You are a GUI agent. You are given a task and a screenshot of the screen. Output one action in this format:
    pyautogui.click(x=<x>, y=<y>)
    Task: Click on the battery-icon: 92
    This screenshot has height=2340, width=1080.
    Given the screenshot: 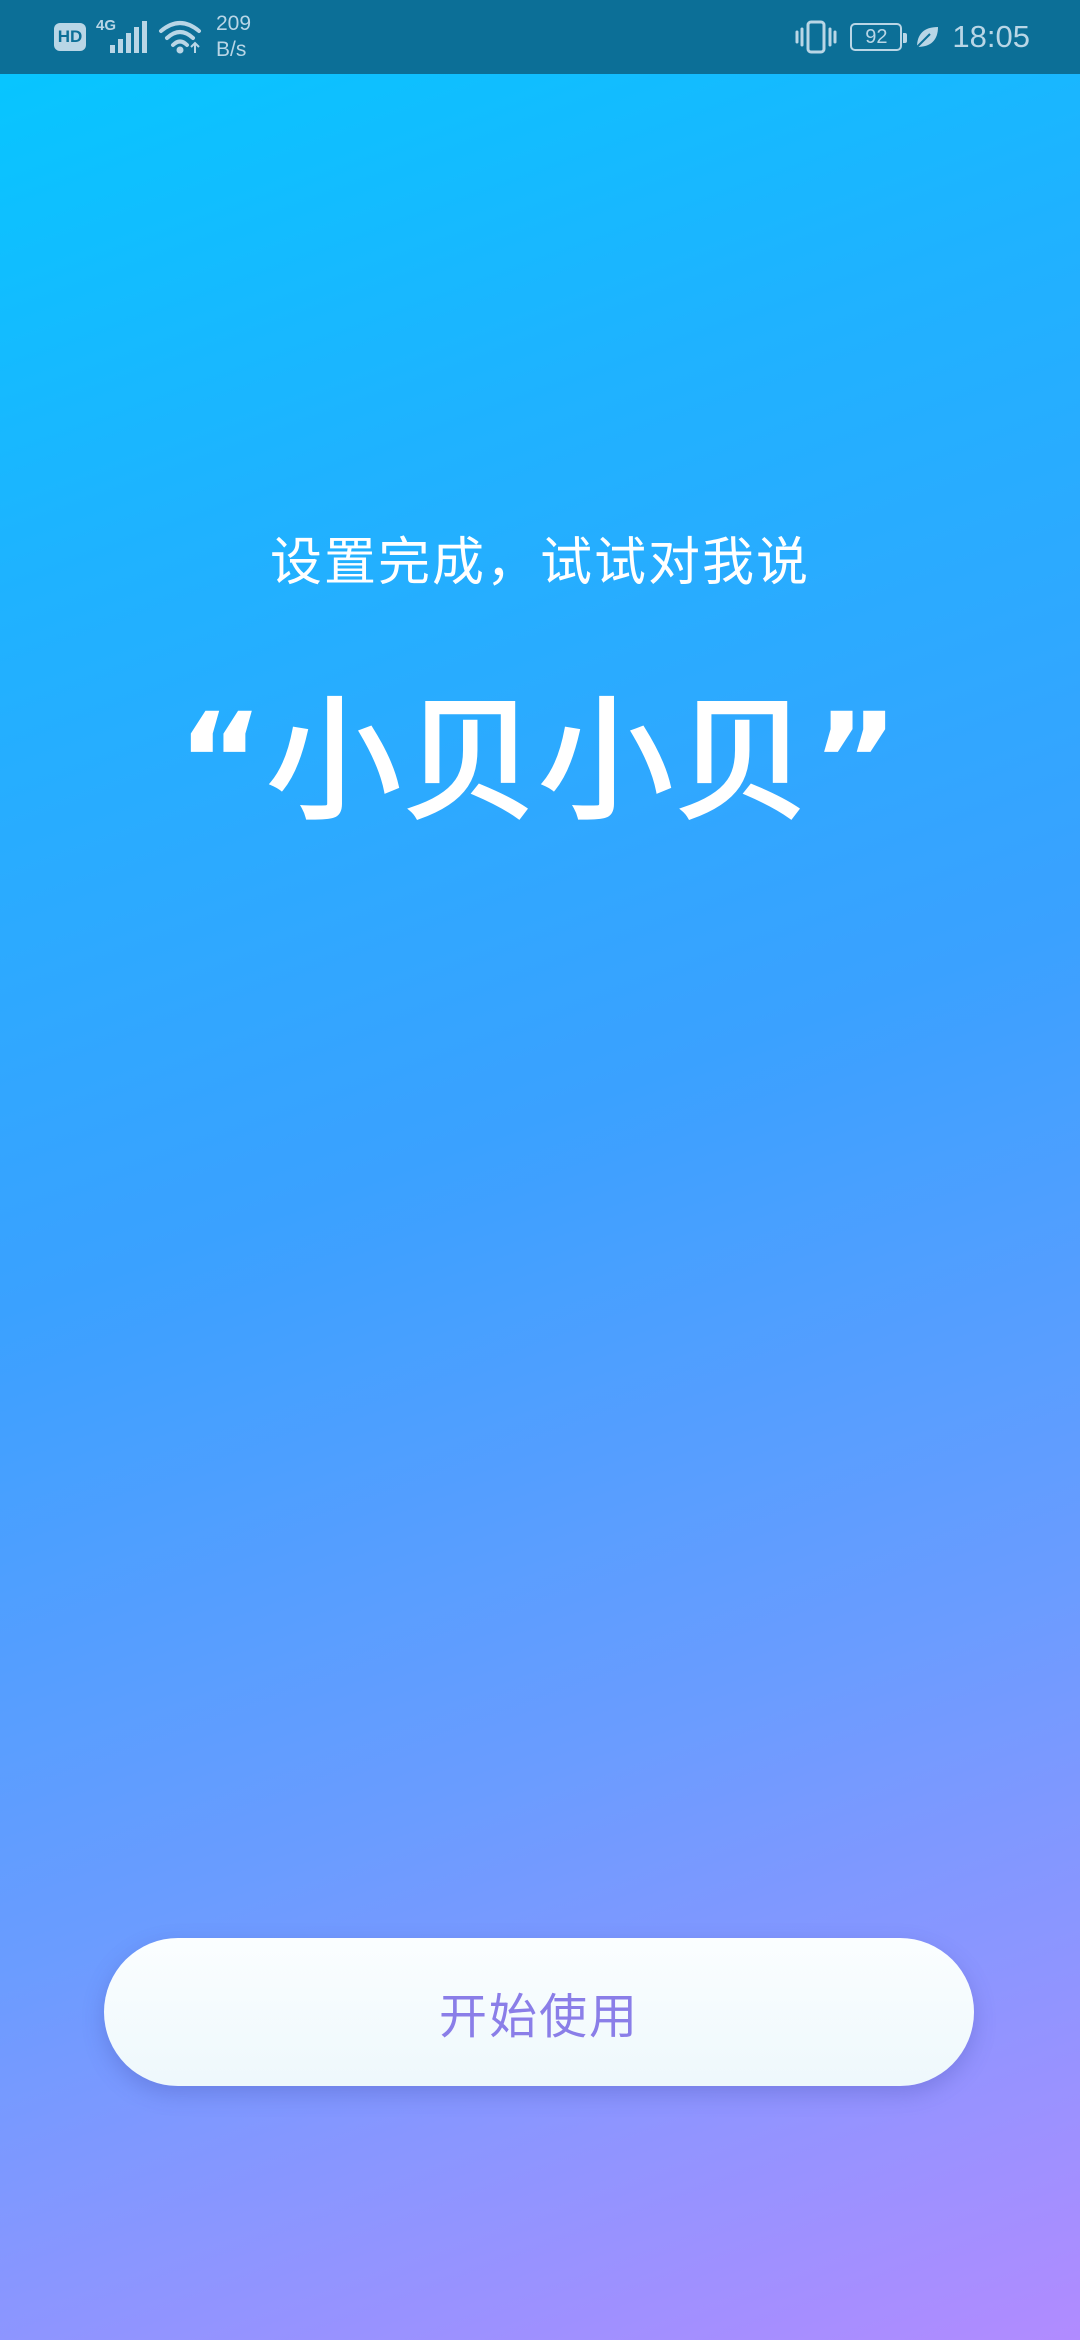 What is the action you would take?
    pyautogui.click(x=879, y=37)
    